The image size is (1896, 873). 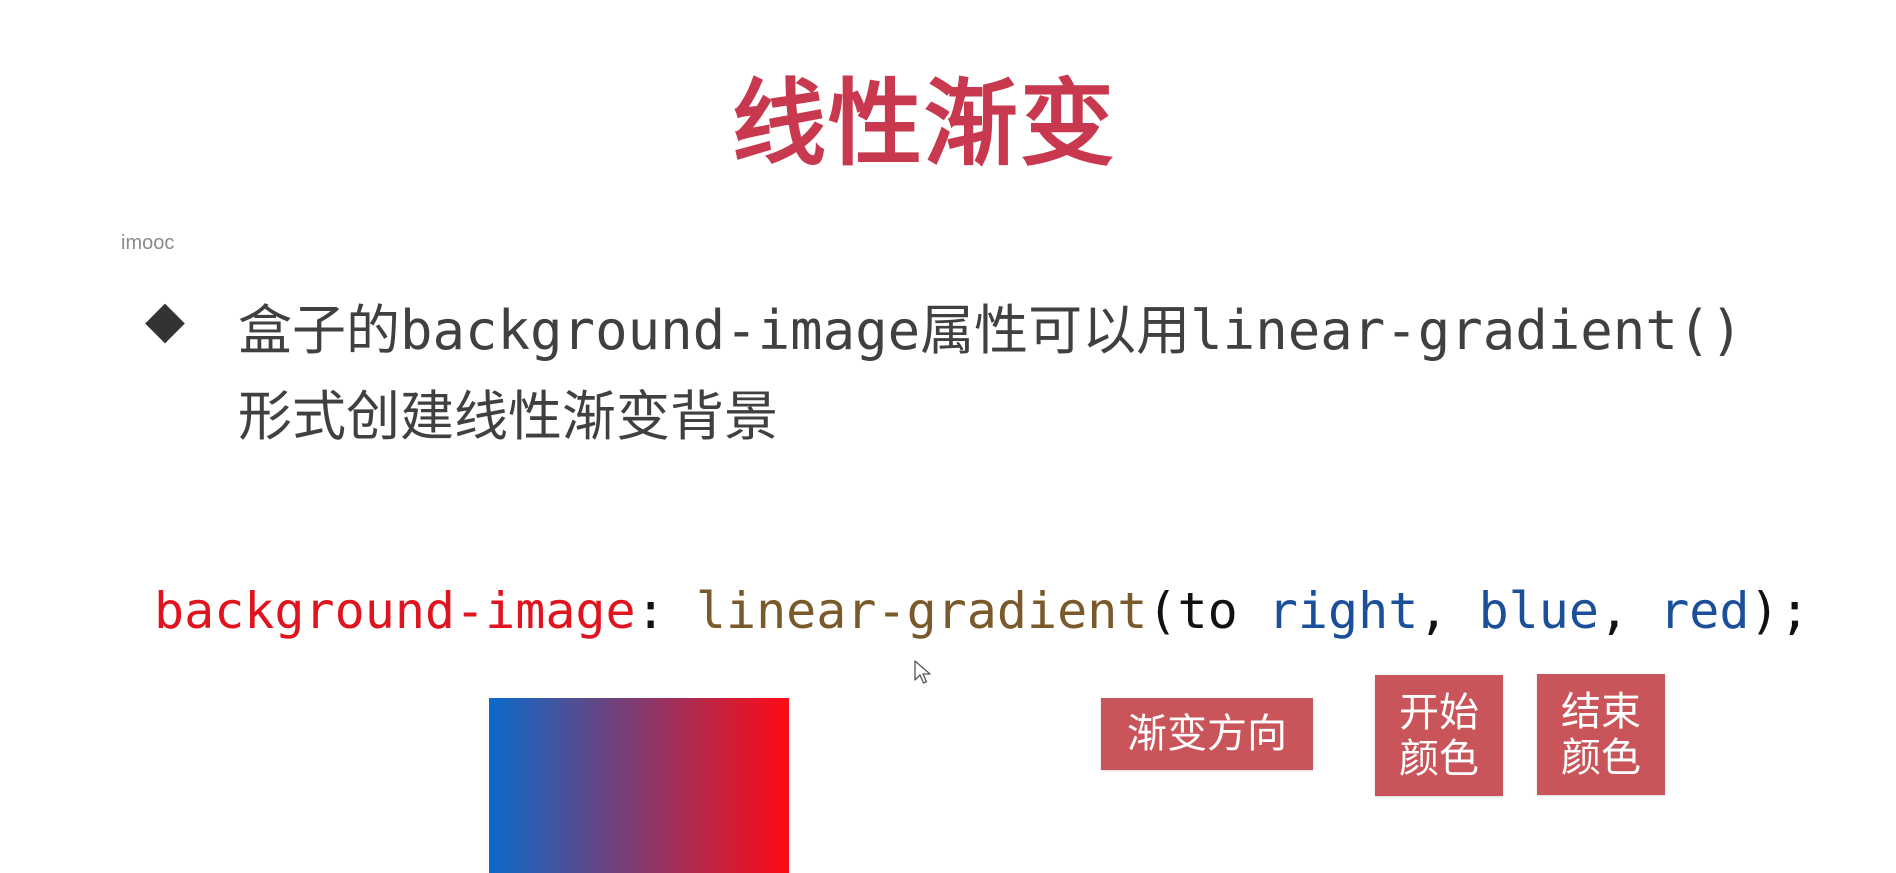 What do you see at coordinates (1343, 611) in the screenshot?
I see `code-direction: right` at bounding box center [1343, 611].